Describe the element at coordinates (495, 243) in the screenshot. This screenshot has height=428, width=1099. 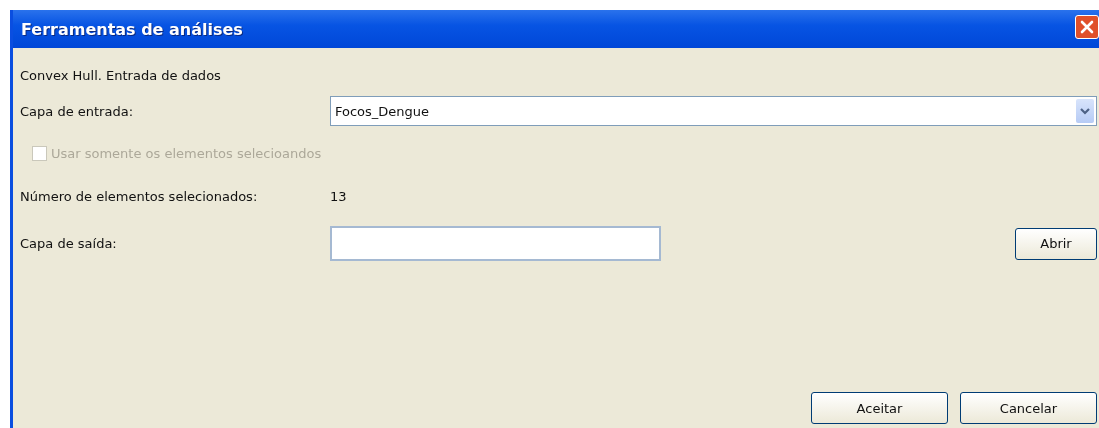
I see `output-layer-field` at that location.